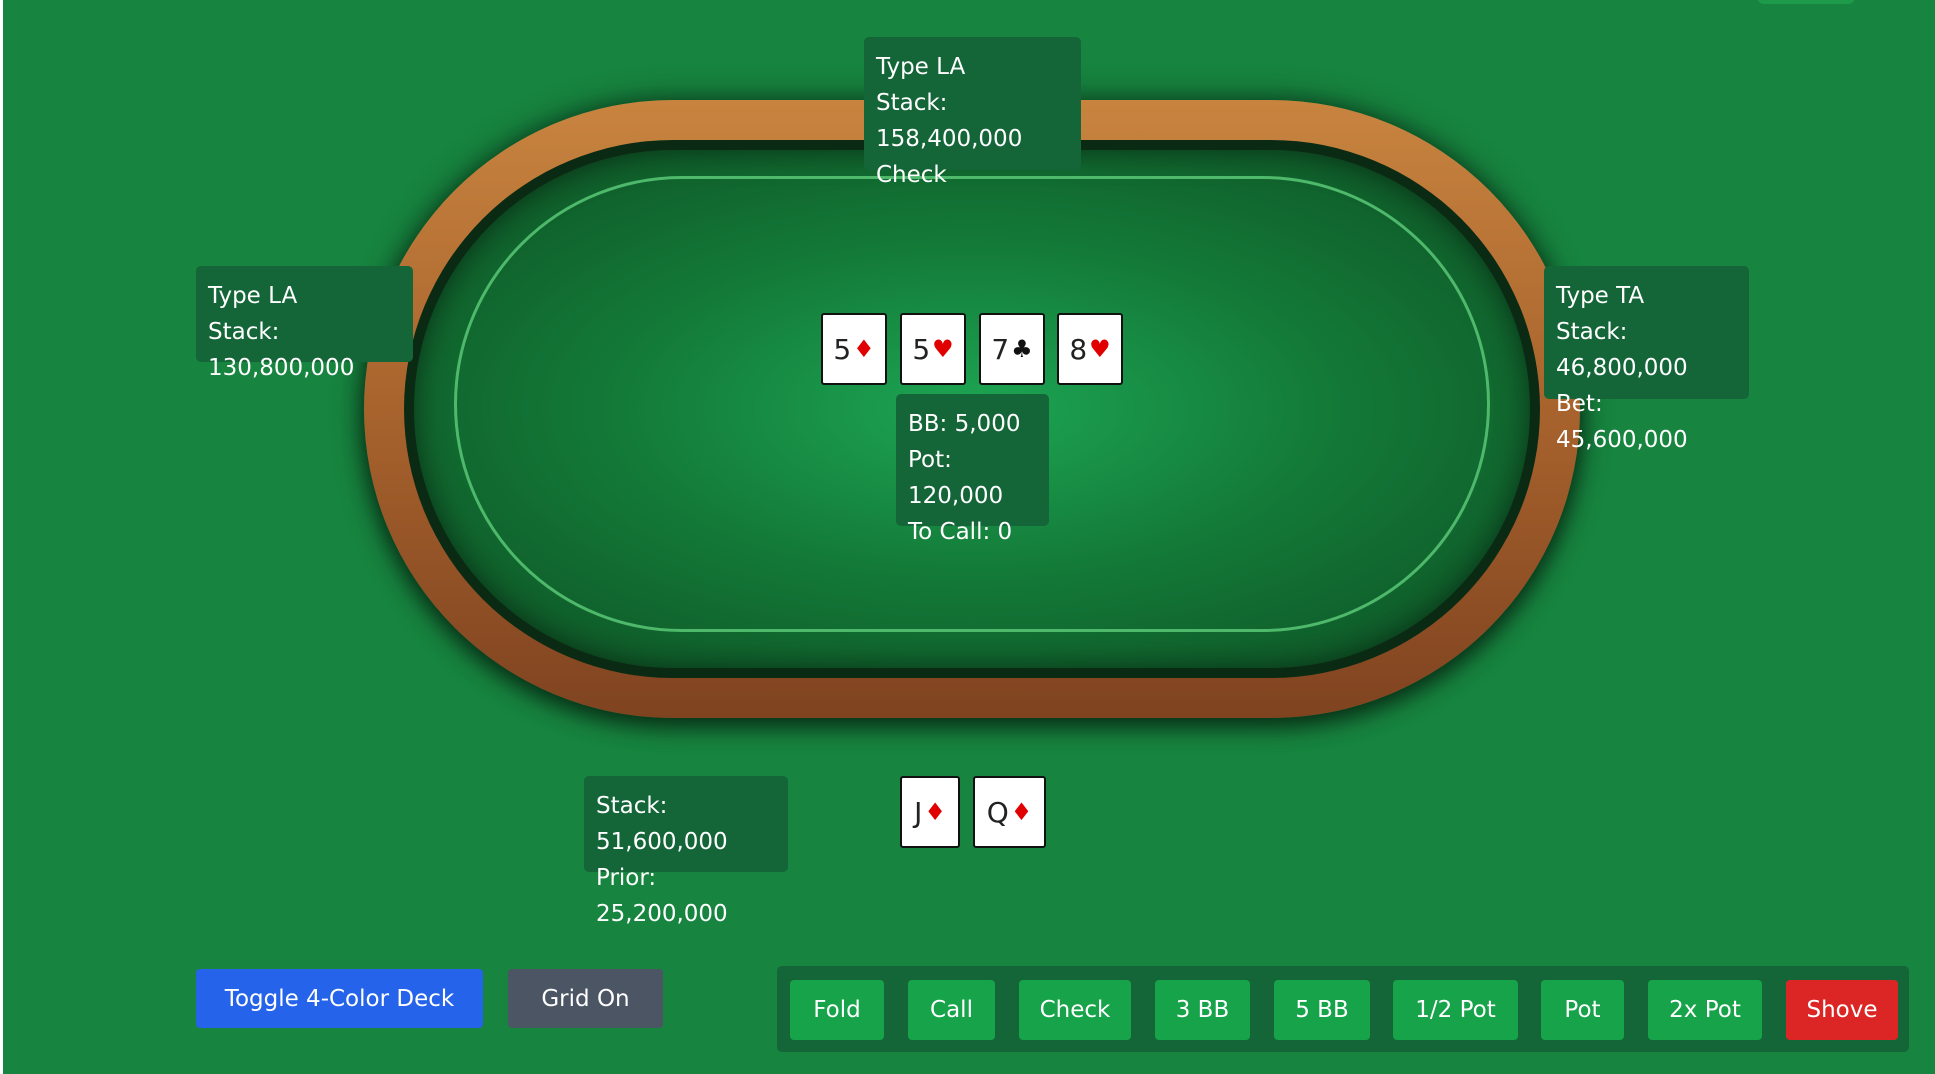  Describe the element at coordinates (1622, 350) in the screenshot. I see `player-right-stack: Stack: 46,800,000` at that location.